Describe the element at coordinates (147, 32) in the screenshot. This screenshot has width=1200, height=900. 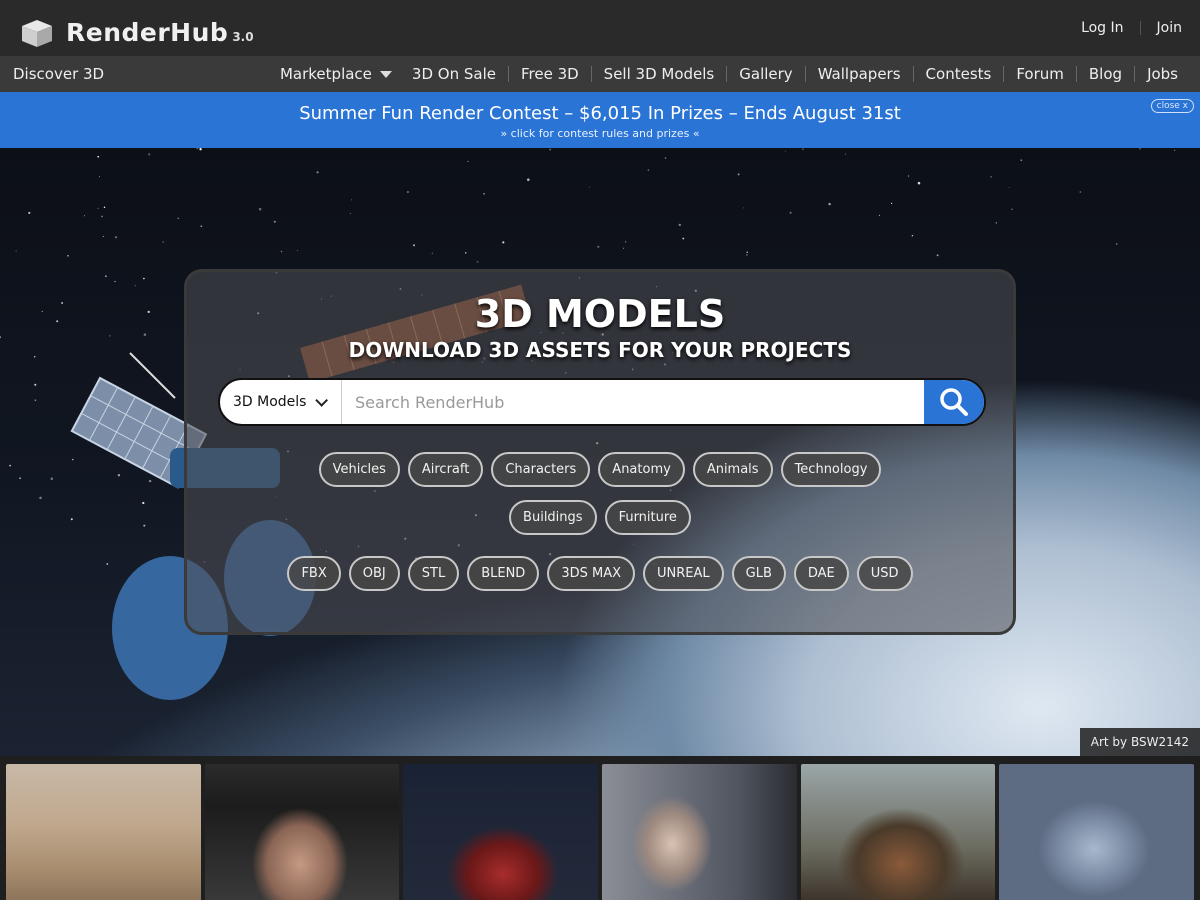
I see `logo-text: RenderHub` at that location.